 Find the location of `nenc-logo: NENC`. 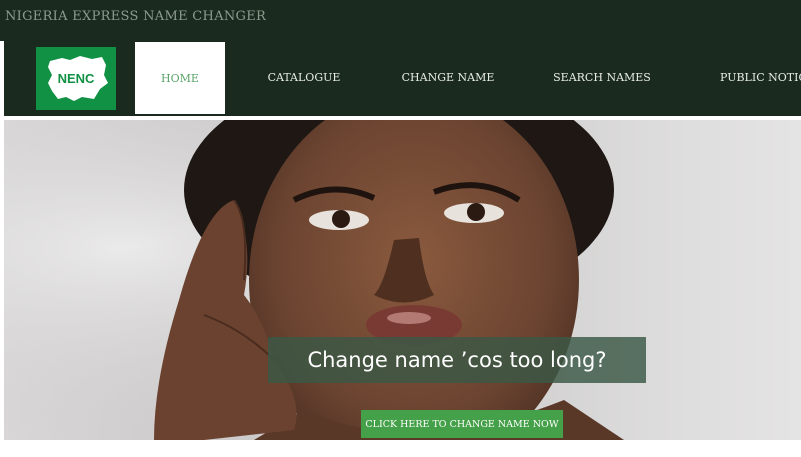

nenc-logo: NENC is located at coordinates (76, 78).